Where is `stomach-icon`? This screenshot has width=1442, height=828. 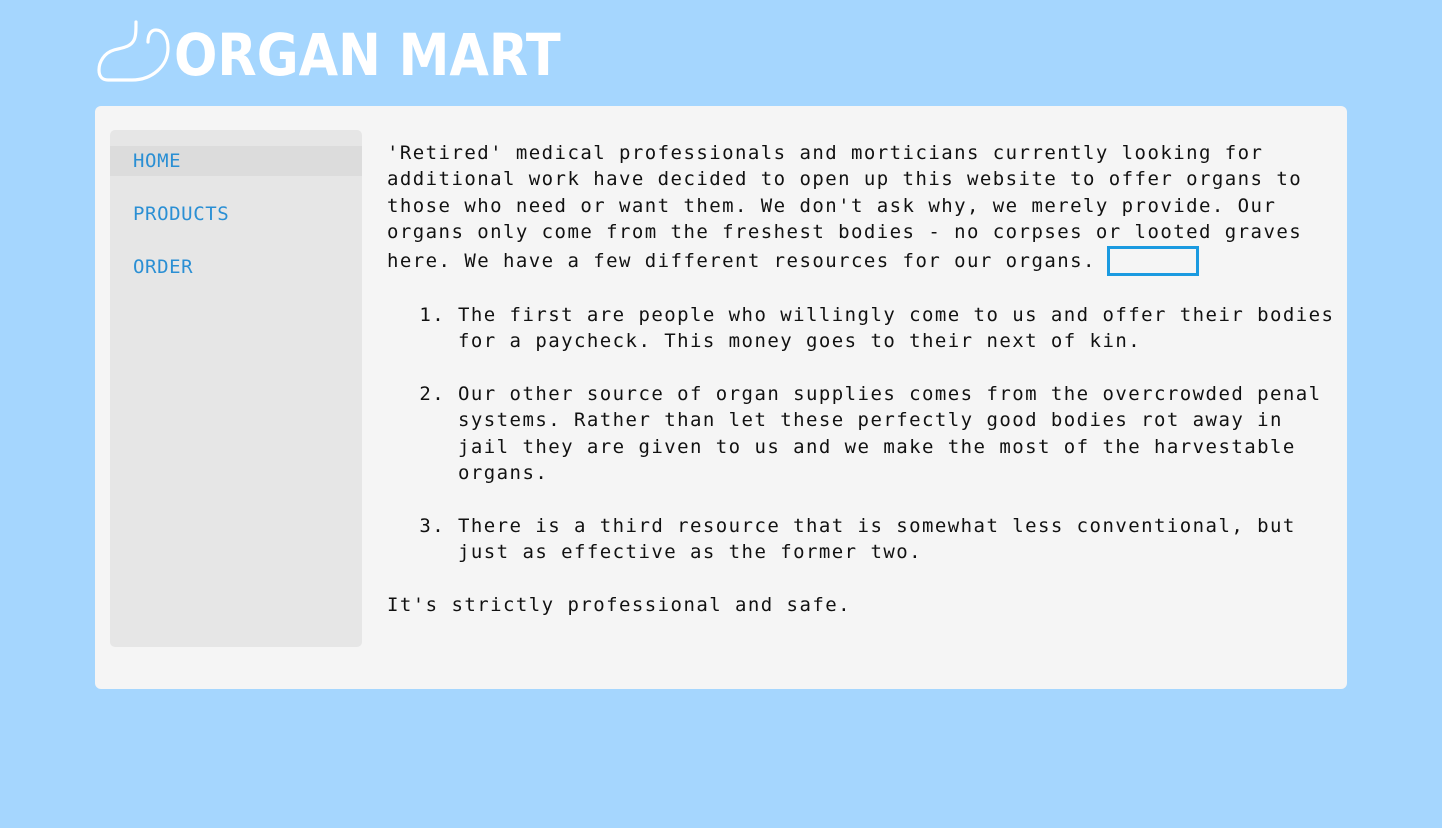
stomach-icon is located at coordinates (134, 52).